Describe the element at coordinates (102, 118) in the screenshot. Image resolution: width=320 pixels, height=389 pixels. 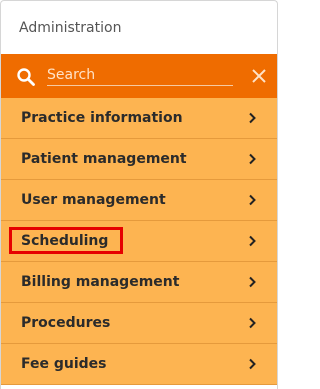
I see `menu-item-label: Practice information` at that location.